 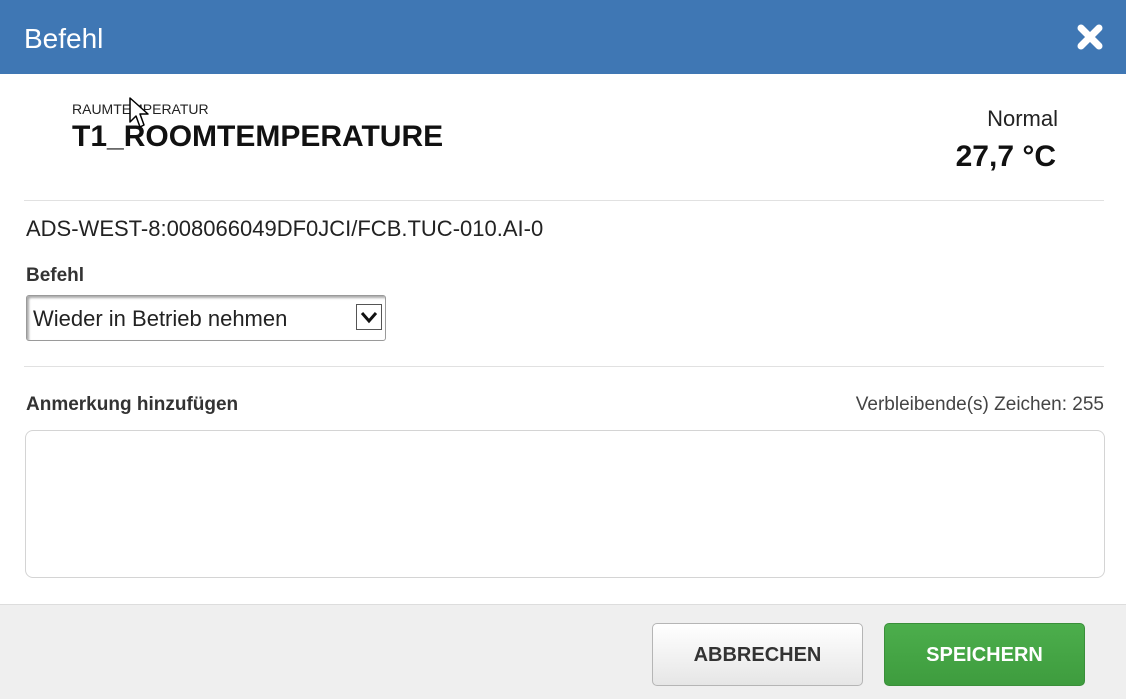 What do you see at coordinates (984, 654) in the screenshot?
I see `save-button: SPEICHERN` at bounding box center [984, 654].